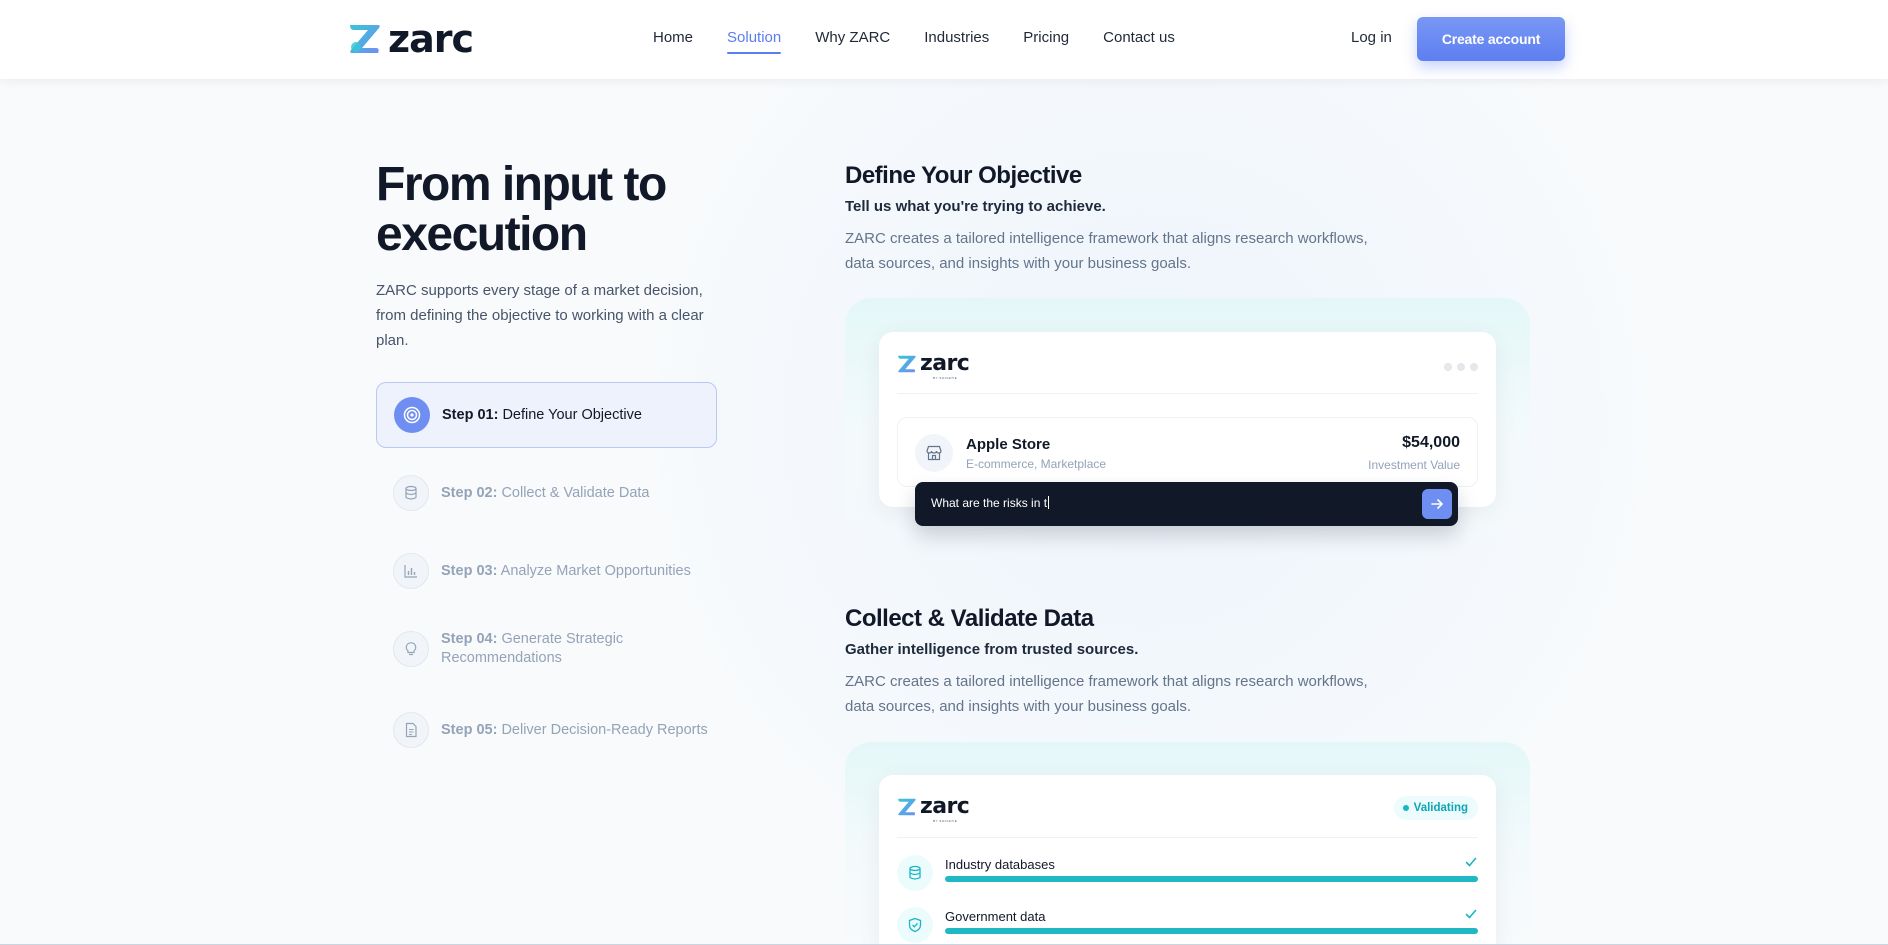 The height and width of the screenshot is (945, 1888). What do you see at coordinates (604, 729) in the screenshot?
I see `step-name: Deliver Decision-Ready Reports` at bounding box center [604, 729].